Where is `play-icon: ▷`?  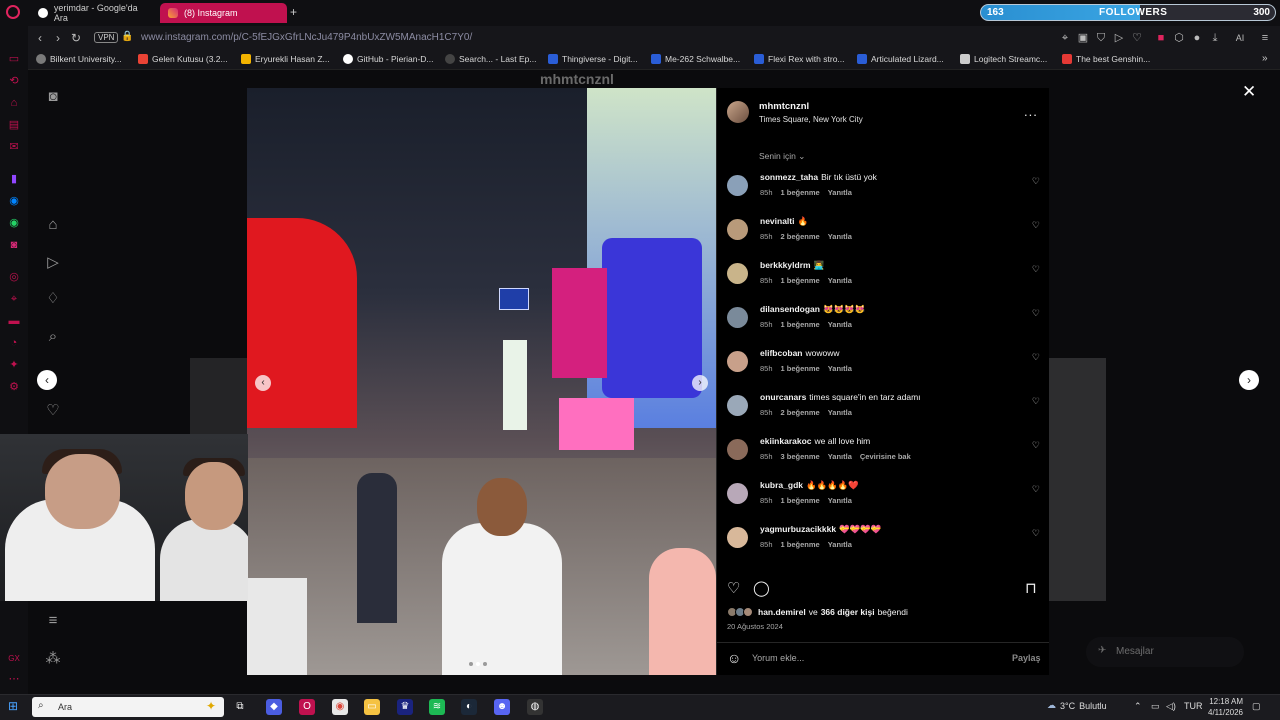 play-icon: ▷ is located at coordinates (1119, 38).